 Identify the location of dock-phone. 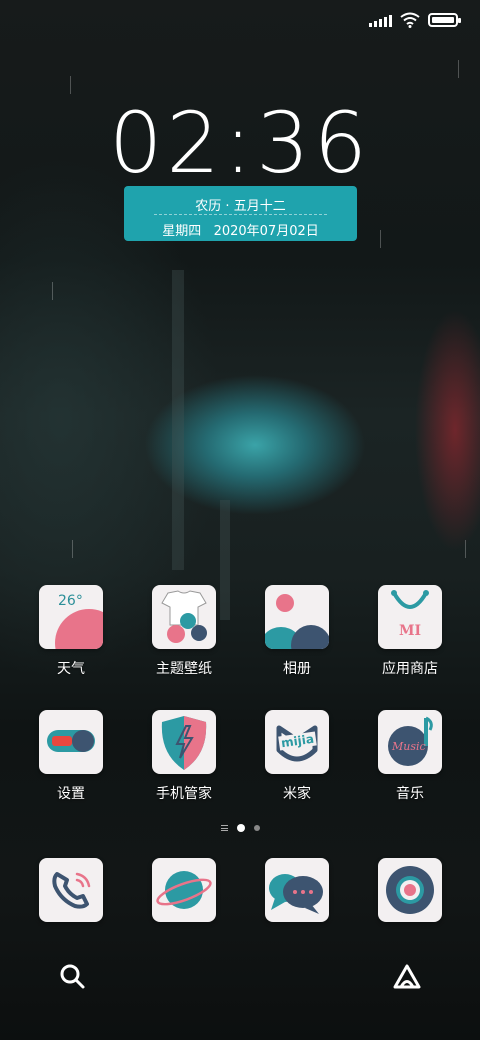
(71, 890).